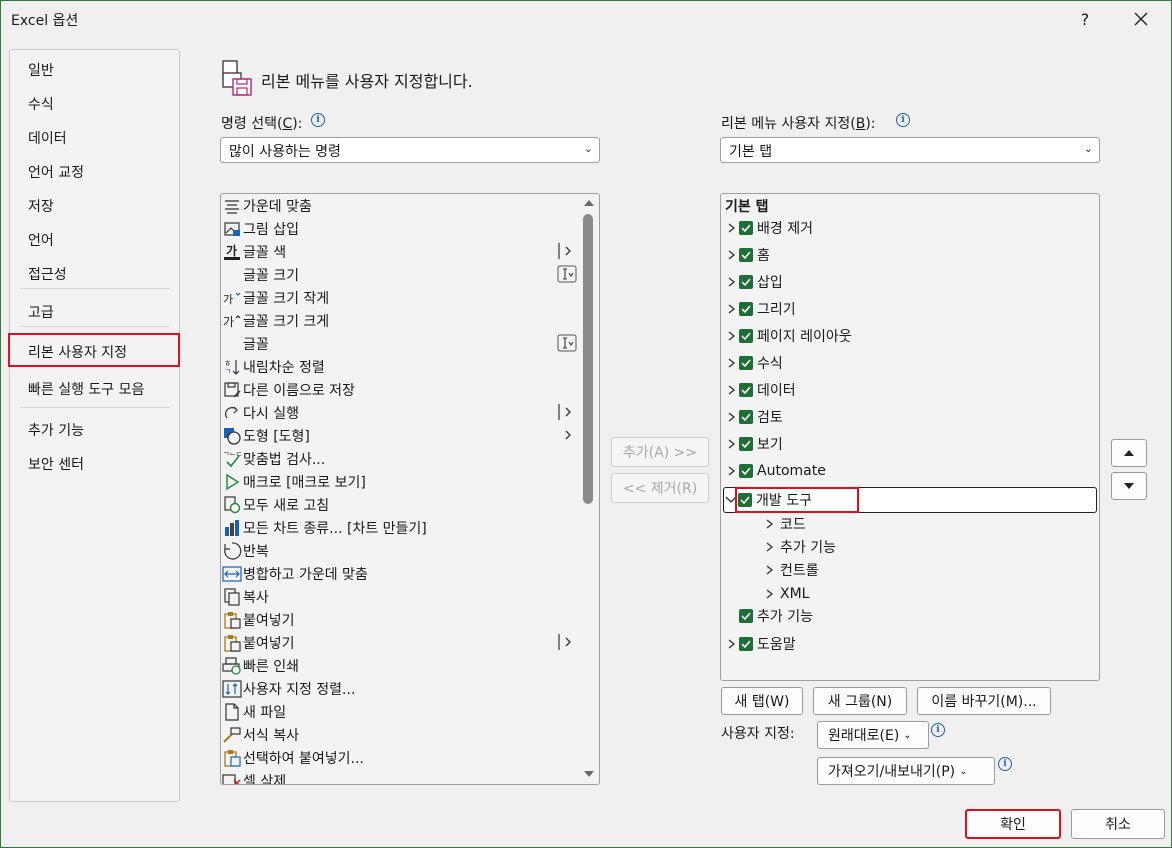 The image size is (1172, 848). What do you see at coordinates (1129, 486) in the screenshot?
I see `move-down-button` at bounding box center [1129, 486].